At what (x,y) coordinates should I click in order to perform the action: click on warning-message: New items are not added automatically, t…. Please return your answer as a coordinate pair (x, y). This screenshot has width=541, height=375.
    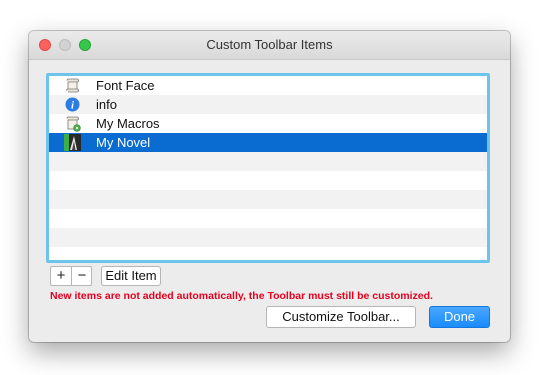
    Looking at the image, I should click on (241, 296).